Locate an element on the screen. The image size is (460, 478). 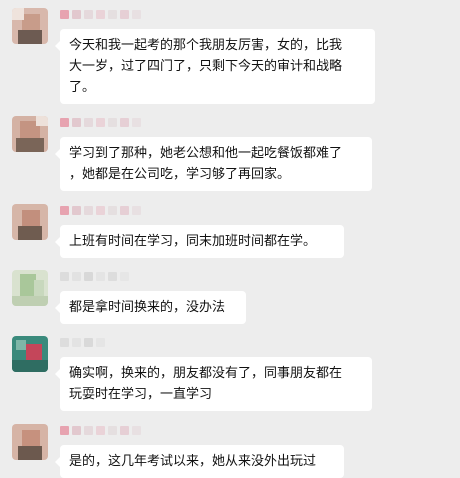
message-bubble: 学习到了那种，她老公想和他一起吃餐饭都难了 ，她都是在公司吃，学习够了再回家。 is located at coordinates (213, 164).